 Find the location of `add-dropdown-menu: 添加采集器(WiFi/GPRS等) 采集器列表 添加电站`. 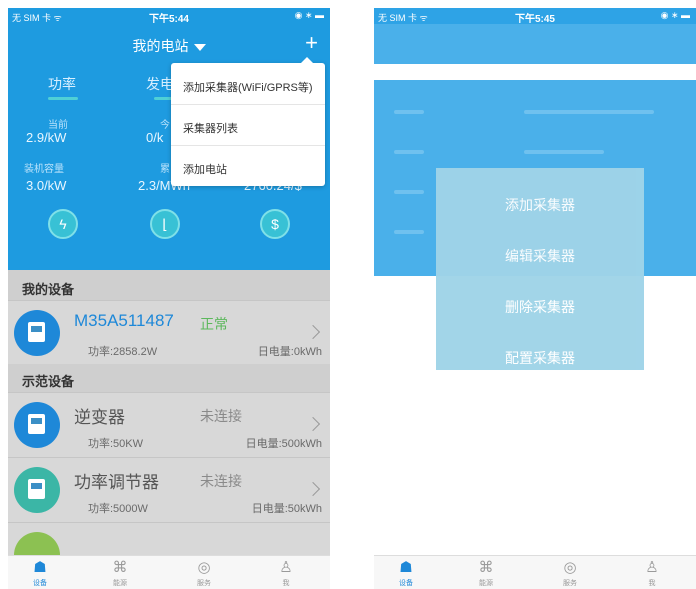

add-dropdown-menu: 添加采集器(WiFi/GPRS等) 采集器列表 添加电站 is located at coordinates (248, 121).